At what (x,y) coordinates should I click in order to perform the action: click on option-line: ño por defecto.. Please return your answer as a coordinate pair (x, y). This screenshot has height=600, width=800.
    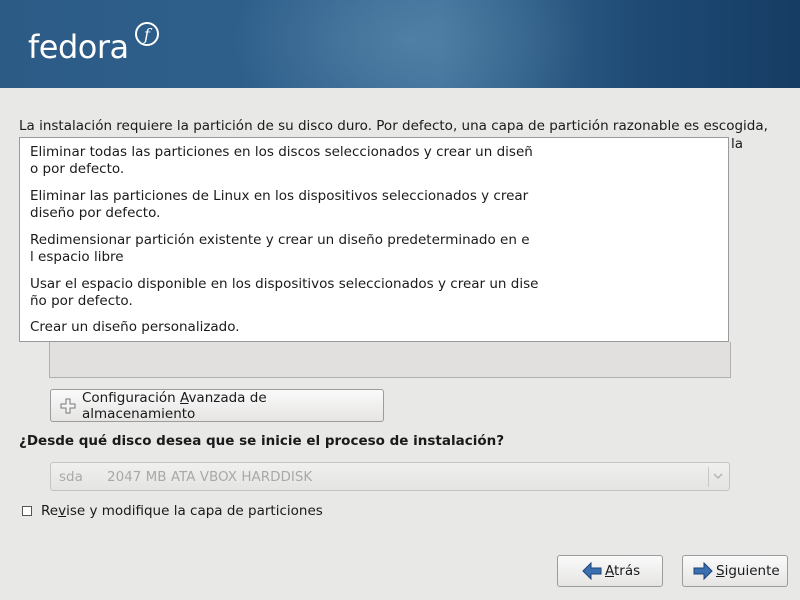
    Looking at the image, I should click on (81, 301).